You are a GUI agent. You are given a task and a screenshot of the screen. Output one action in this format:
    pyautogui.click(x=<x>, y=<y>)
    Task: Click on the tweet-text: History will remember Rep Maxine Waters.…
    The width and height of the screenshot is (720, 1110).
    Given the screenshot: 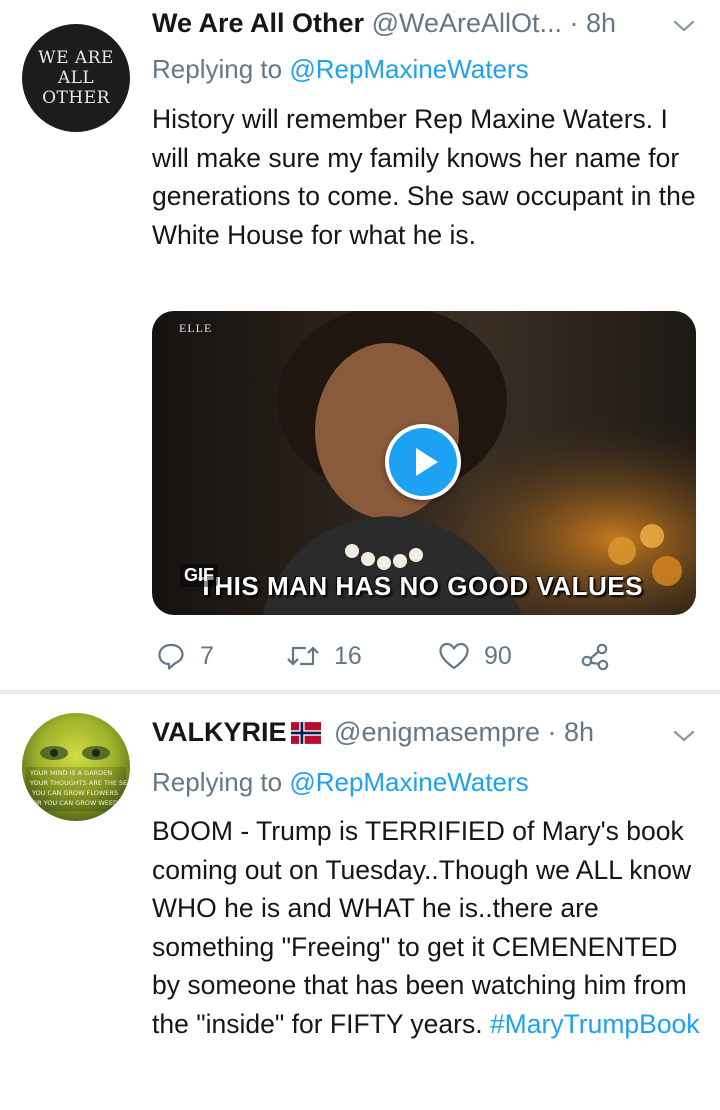 What is the action you would take?
    pyautogui.click(x=424, y=177)
    